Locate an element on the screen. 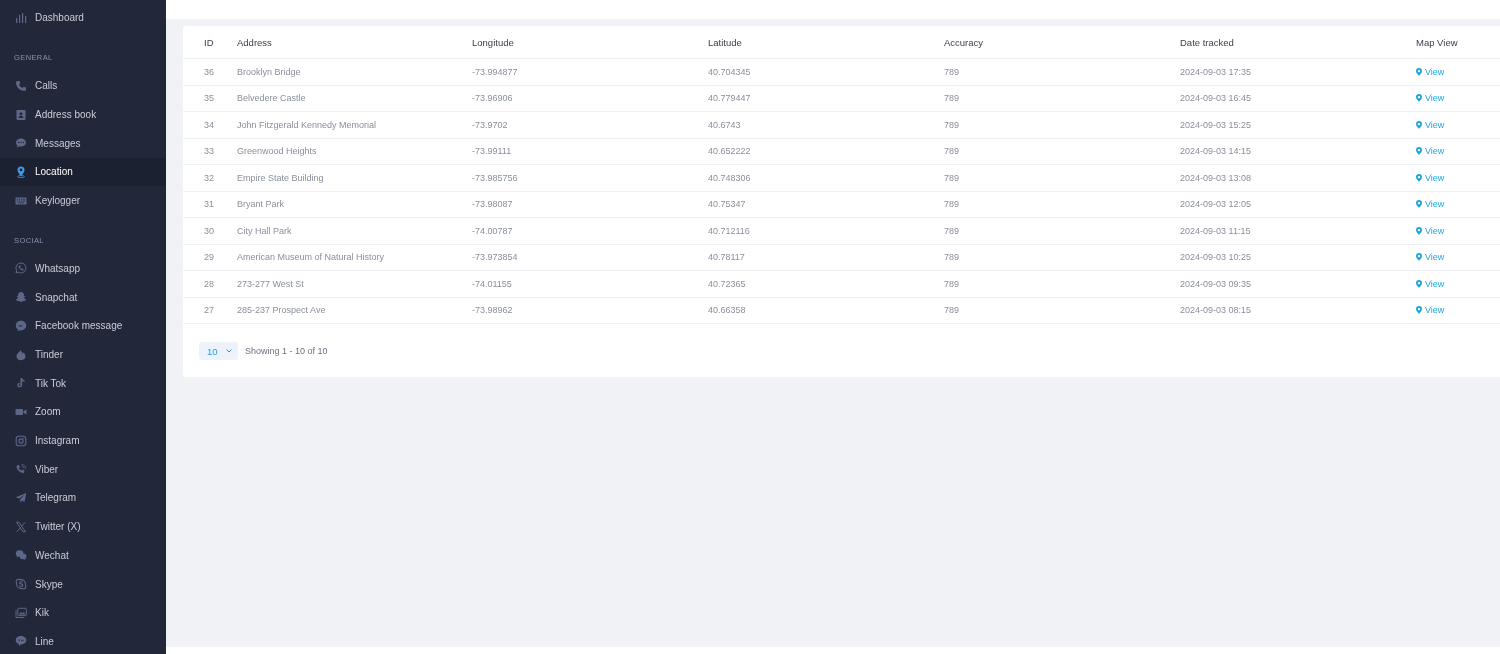  table-cell-text: 31 is located at coordinates (208, 204).